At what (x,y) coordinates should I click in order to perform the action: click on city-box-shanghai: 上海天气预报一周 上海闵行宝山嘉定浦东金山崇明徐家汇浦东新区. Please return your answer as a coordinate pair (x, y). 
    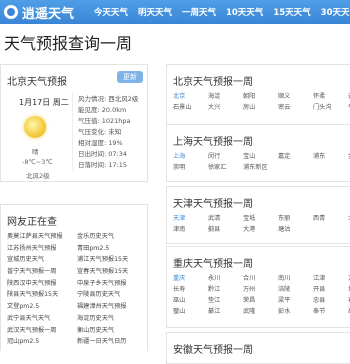
    Looking at the image, I should click on (258, 153).